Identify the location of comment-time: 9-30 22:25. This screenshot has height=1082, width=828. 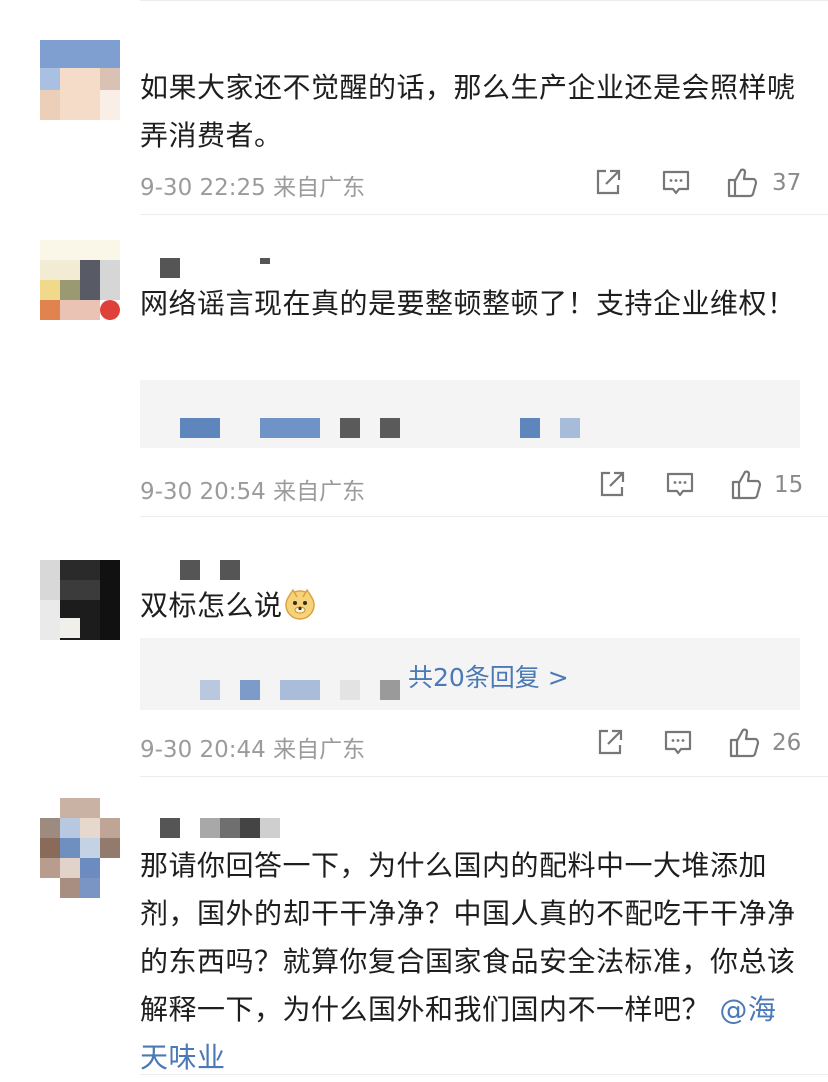
(203, 188).